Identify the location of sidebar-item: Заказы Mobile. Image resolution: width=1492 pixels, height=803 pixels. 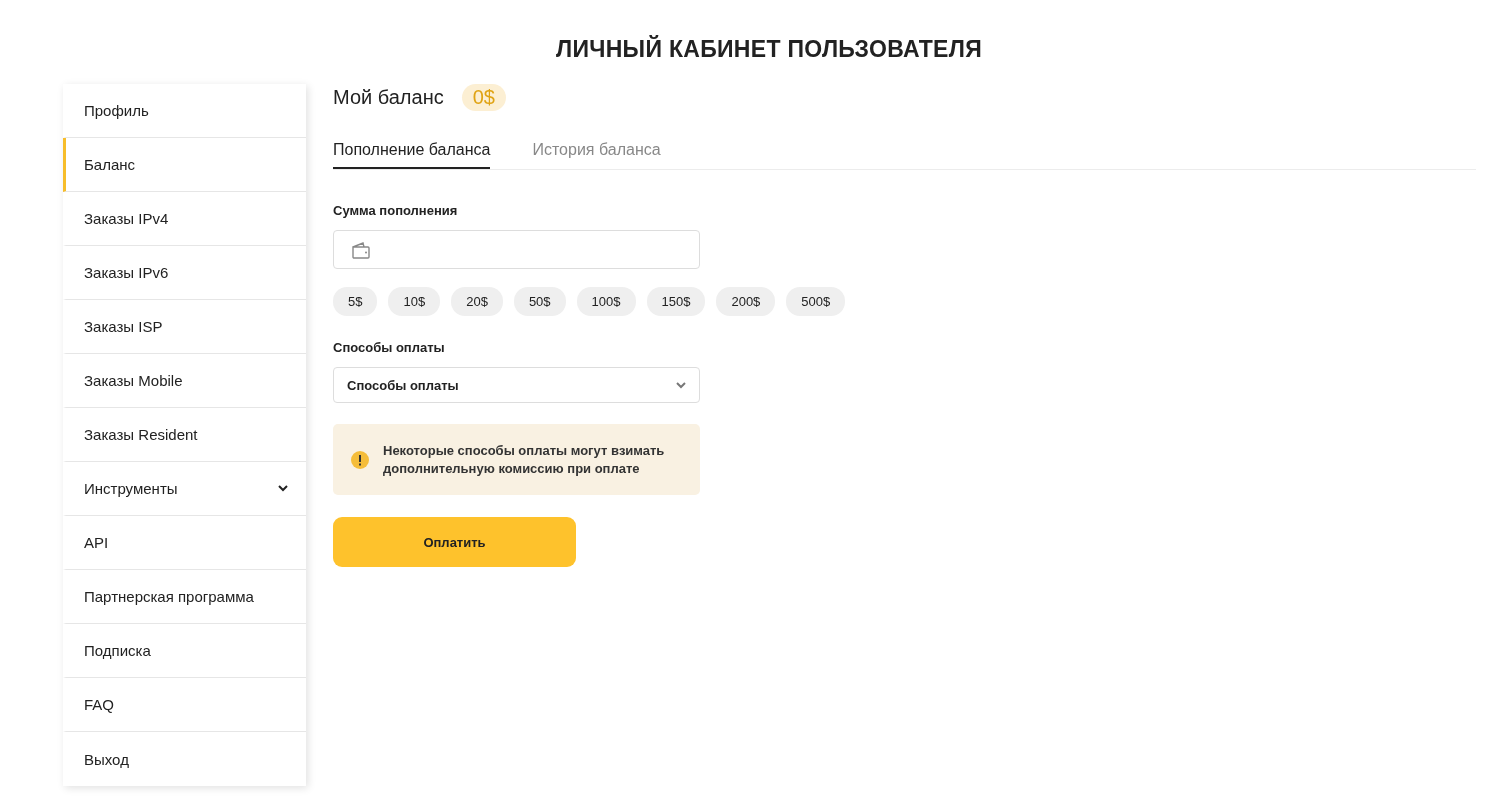
(184, 381).